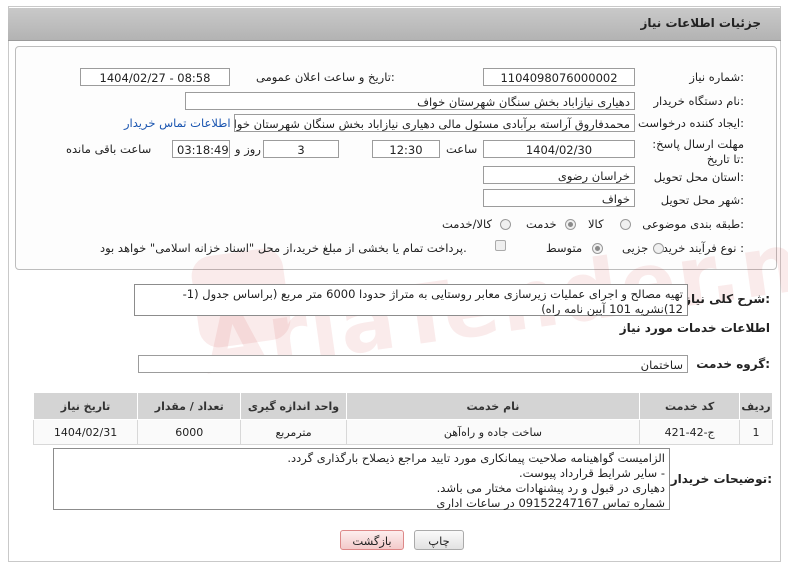  I want to click on city-field: خواف, so click(559, 198).